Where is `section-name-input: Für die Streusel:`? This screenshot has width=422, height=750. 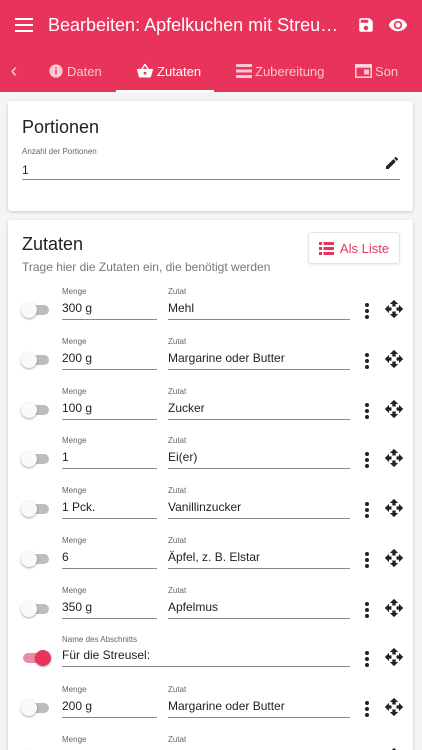 section-name-input: Für die Streusel: is located at coordinates (106, 655).